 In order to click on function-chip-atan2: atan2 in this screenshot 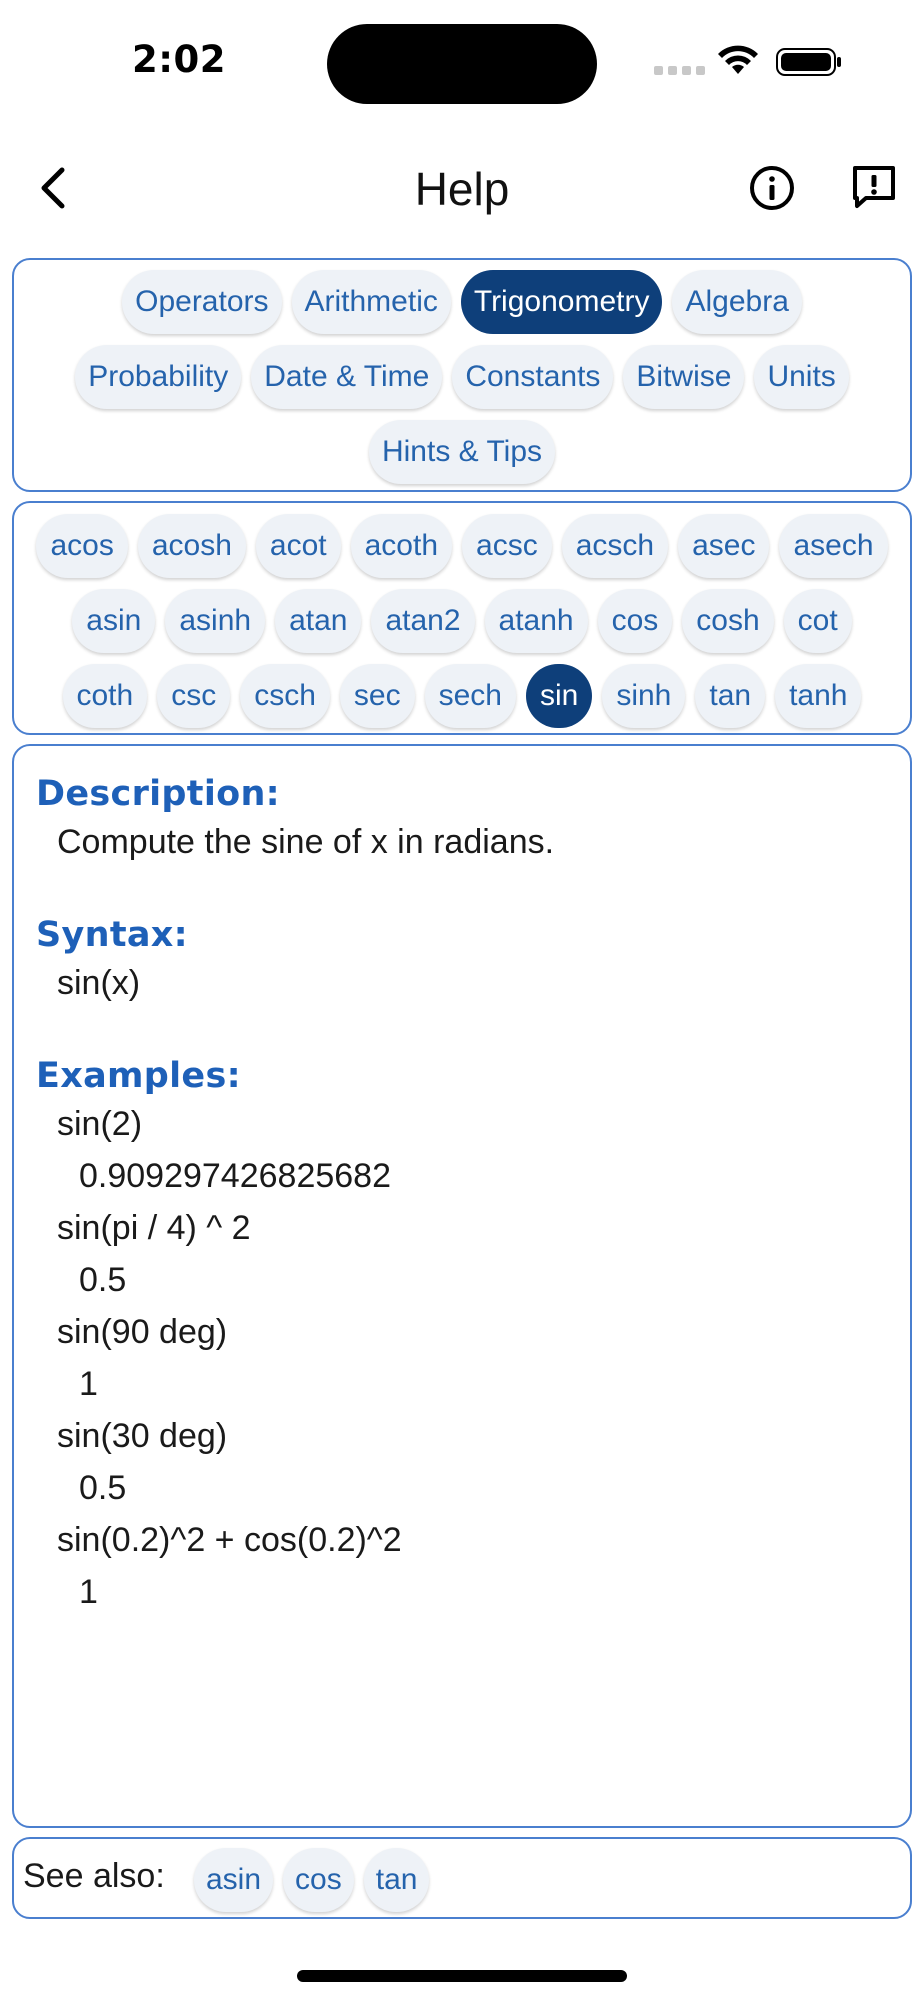, I will do `click(423, 621)`.